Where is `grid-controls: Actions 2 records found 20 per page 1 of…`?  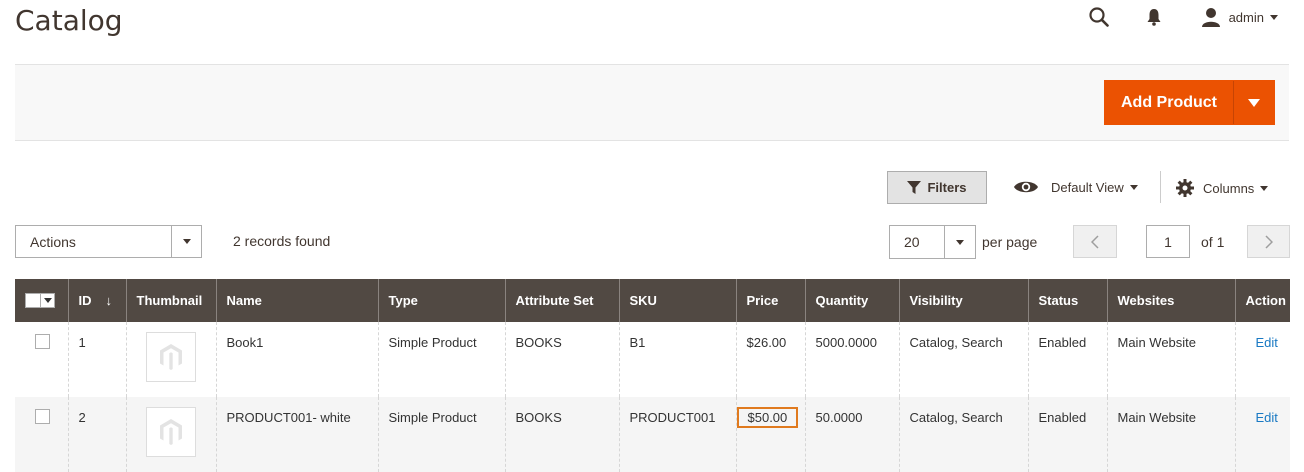 grid-controls: Actions 2 records found 20 per page 1 of… is located at coordinates (652, 242).